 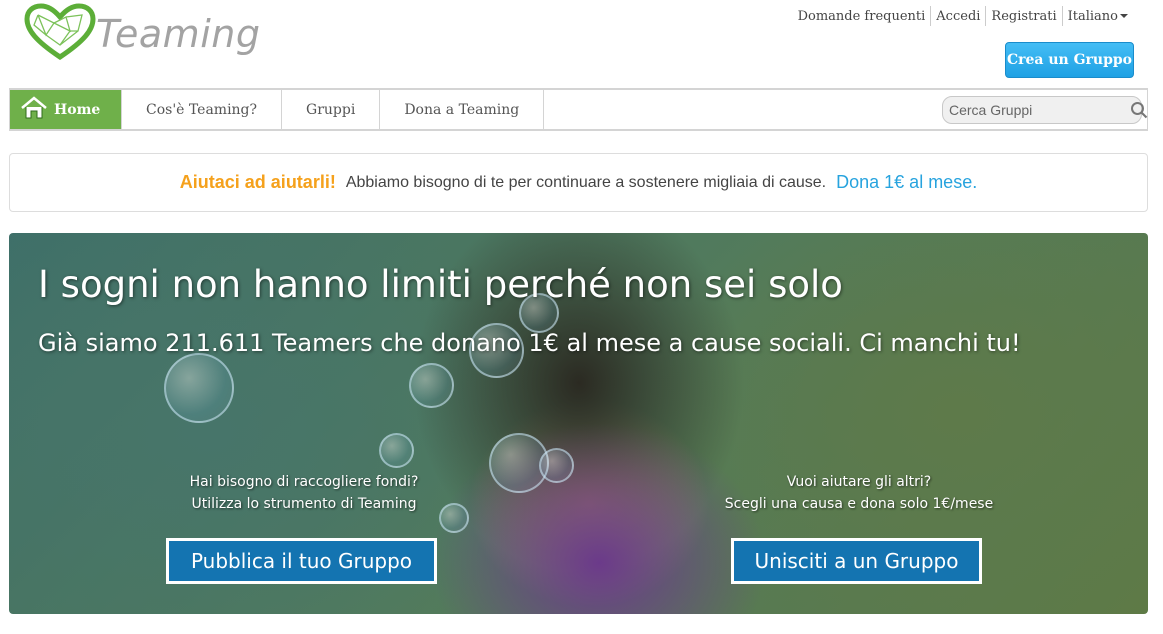 What do you see at coordinates (1092, 16) in the screenshot?
I see `language-label: Italiano` at bounding box center [1092, 16].